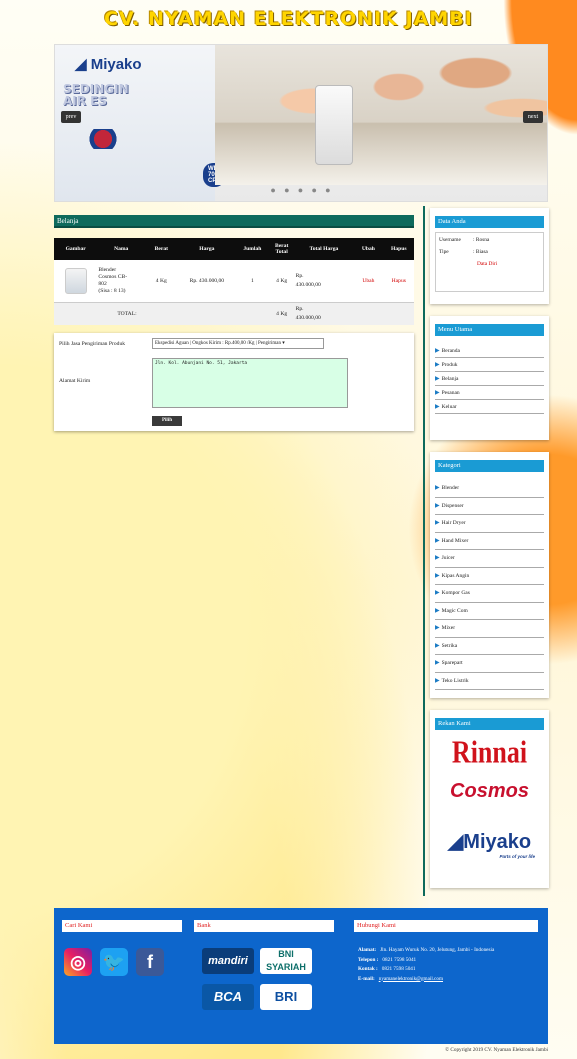 The image size is (577, 1059). Describe the element at coordinates (281, 281) in the screenshot. I see `product-total-weight: 4 Kg` at that location.